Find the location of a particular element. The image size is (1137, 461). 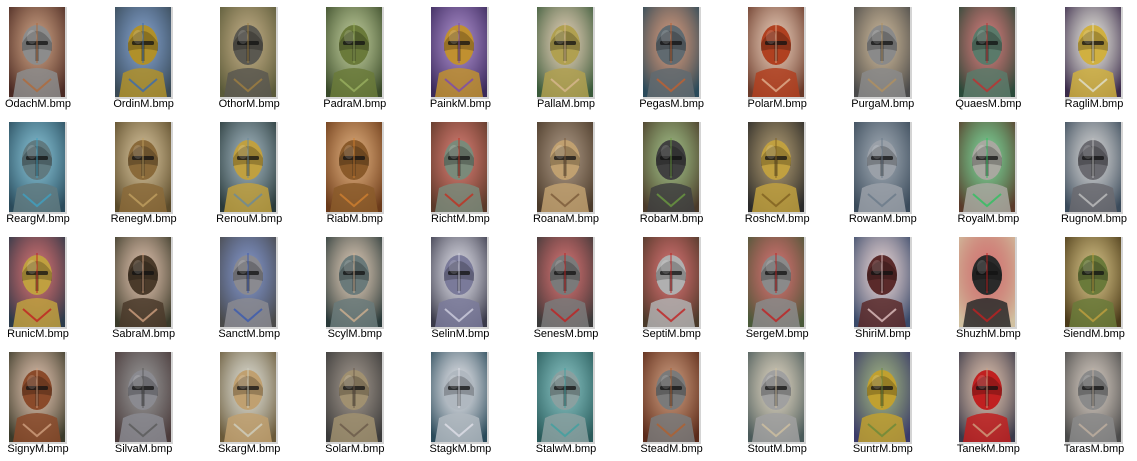

portrait-female-paladin-image is located at coordinates (565, 52).